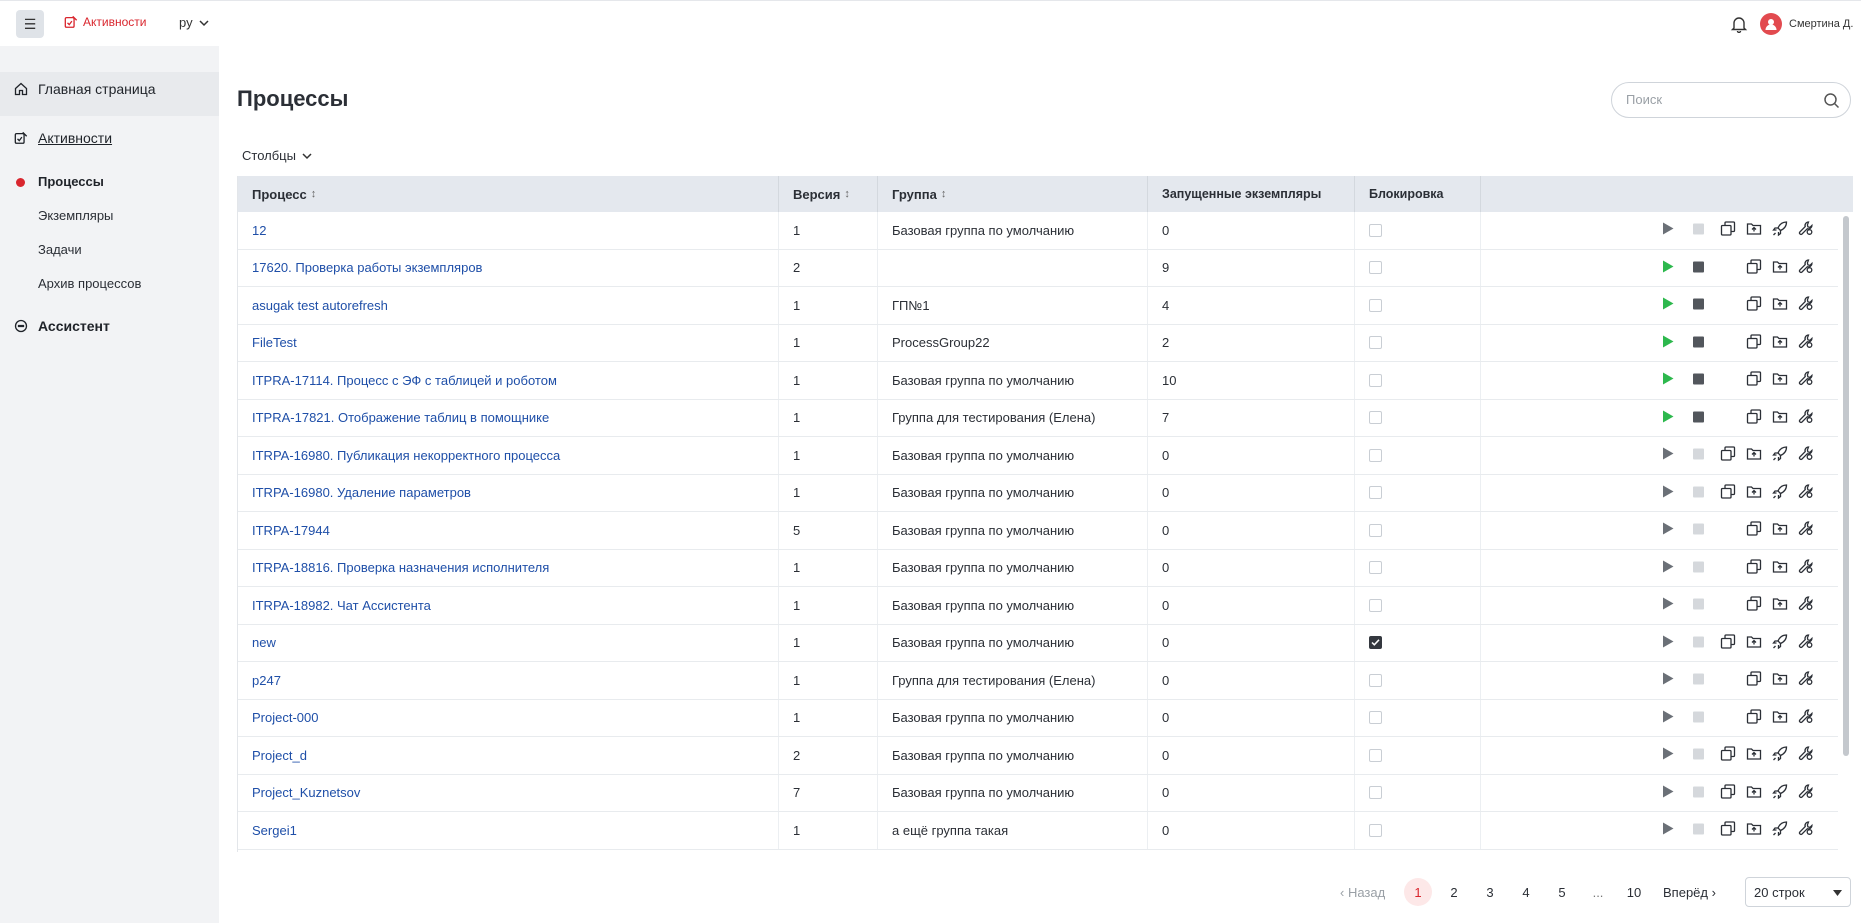 The width and height of the screenshot is (1861, 923). I want to click on page-button: 5, so click(1562, 892).